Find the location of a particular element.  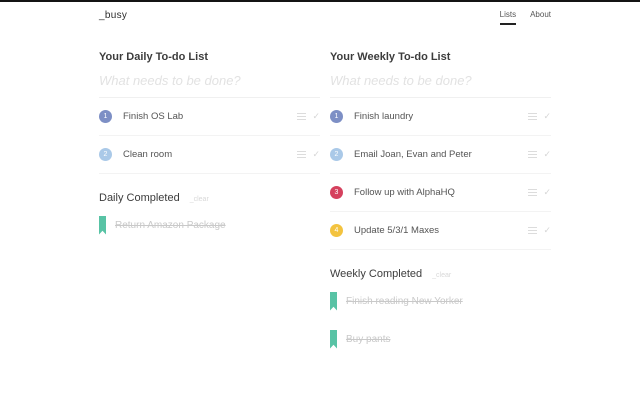

todo-row: 1 Finish OS Lab ✓ is located at coordinates (209, 117).